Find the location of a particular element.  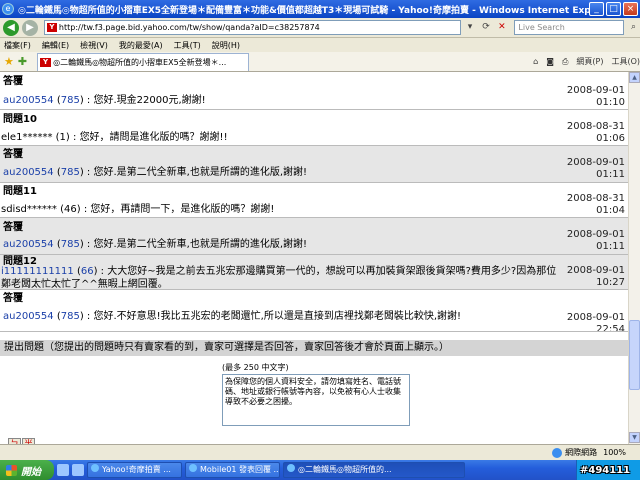

menu-favorites: 我的最愛(A) is located at coordinates (141, 45).